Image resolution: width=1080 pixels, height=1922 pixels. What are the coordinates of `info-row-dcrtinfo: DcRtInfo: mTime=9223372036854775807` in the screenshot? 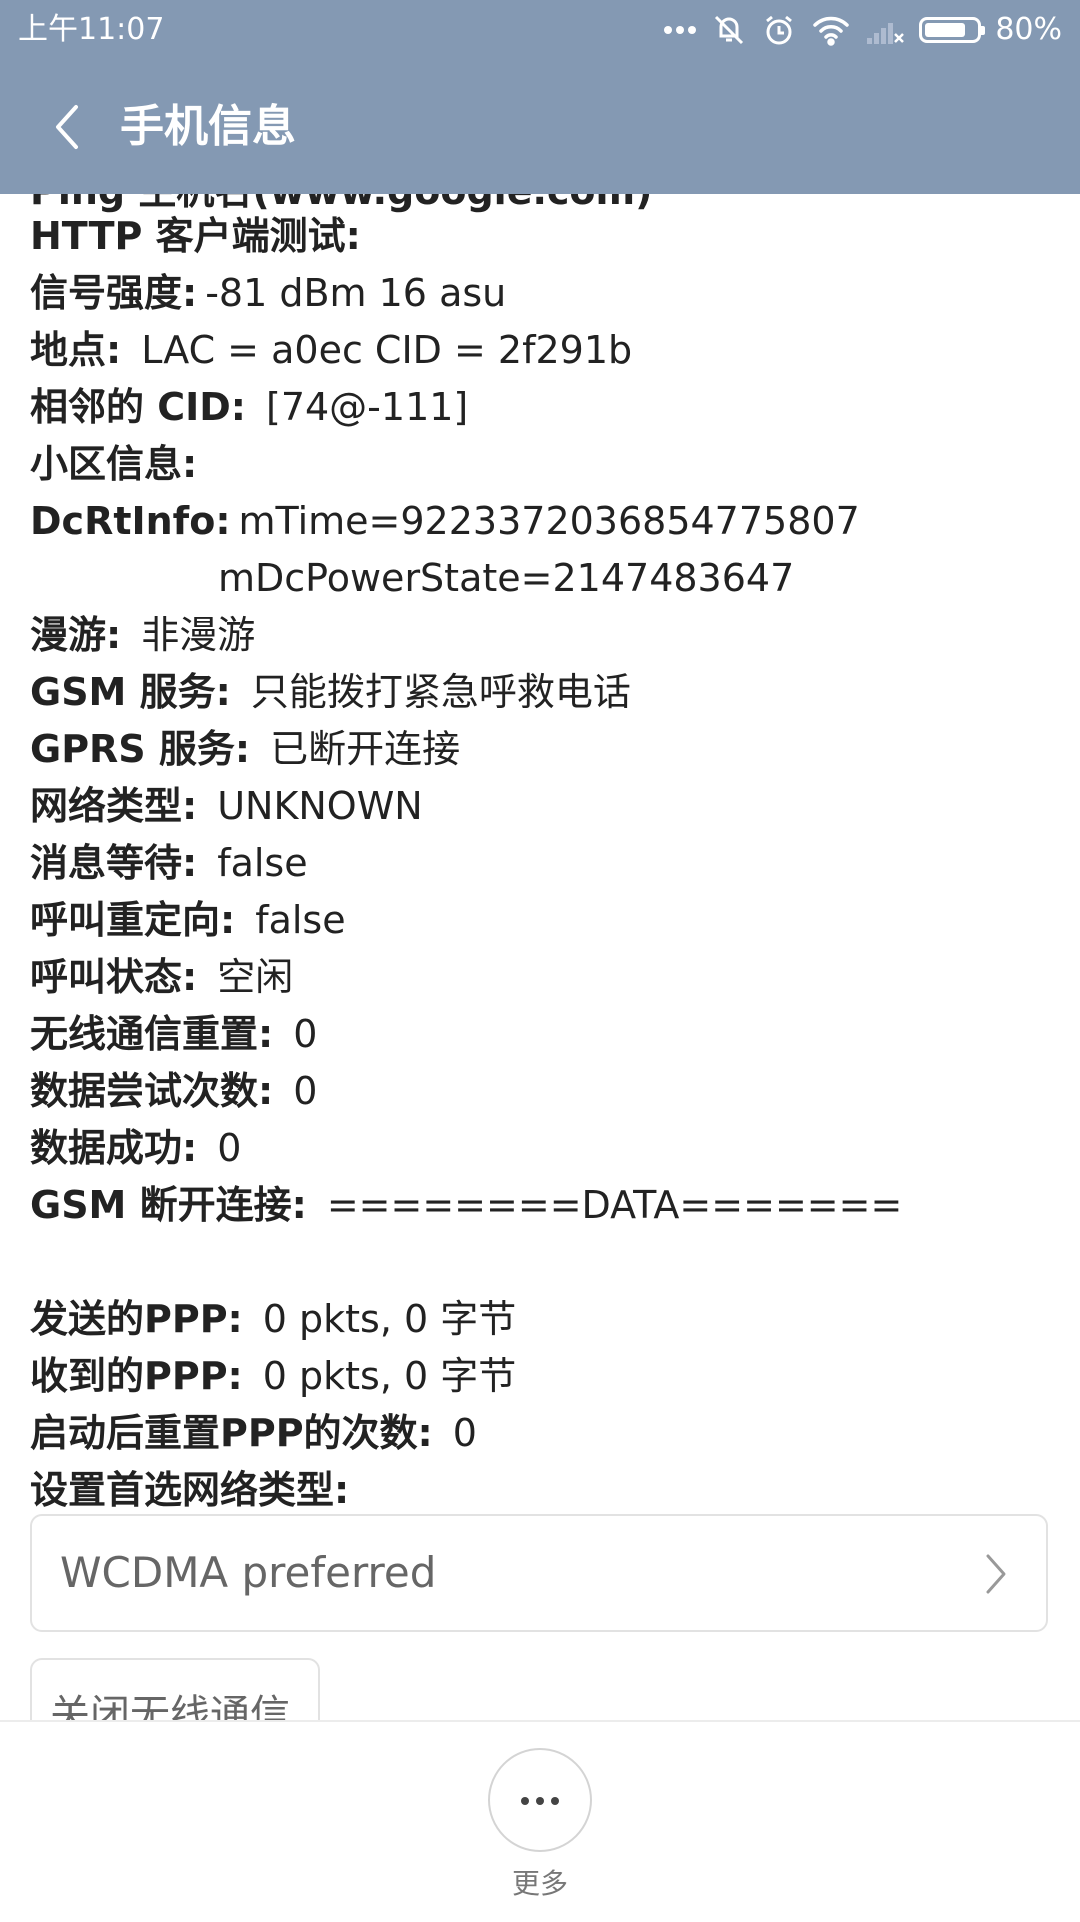 It's located at (445, 521).